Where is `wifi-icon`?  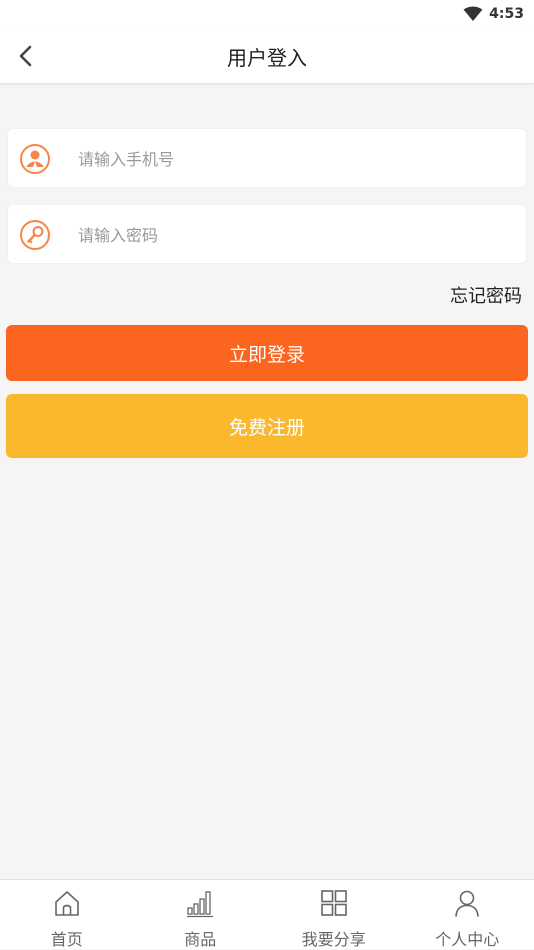
wifi-icon is located at coordinates (473, 14).